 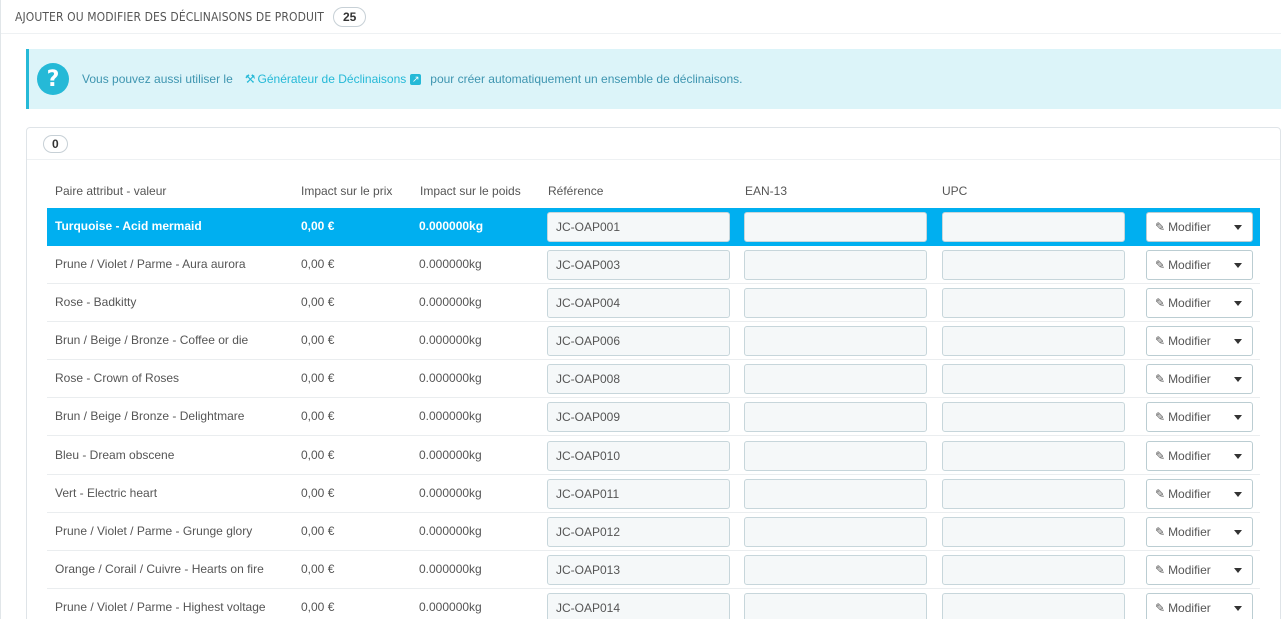 What do you see at coordinates (638, 494) in the screenshot?
I see `reference-input: JC-OAP011` at bounding box center [638, 494].